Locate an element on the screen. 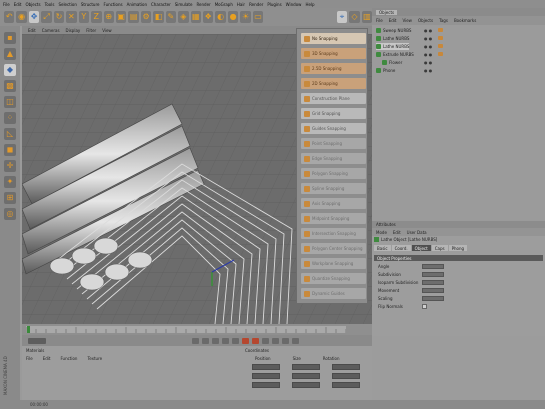 The height and width of the screenshot is (409, 545). autokey-button is located at coordinates (255, 340).